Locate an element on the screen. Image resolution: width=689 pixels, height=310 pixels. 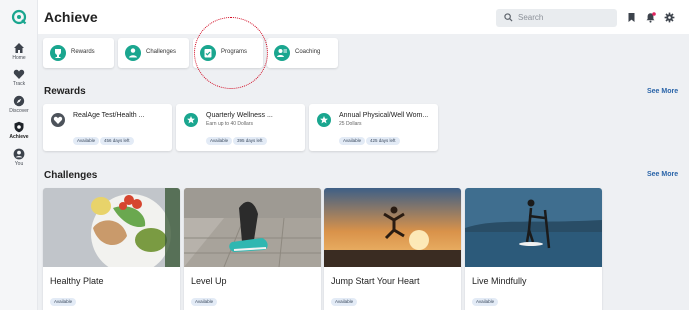
challenge-card: Jump Start Your Heart Available is located at coordinates (392, 249).